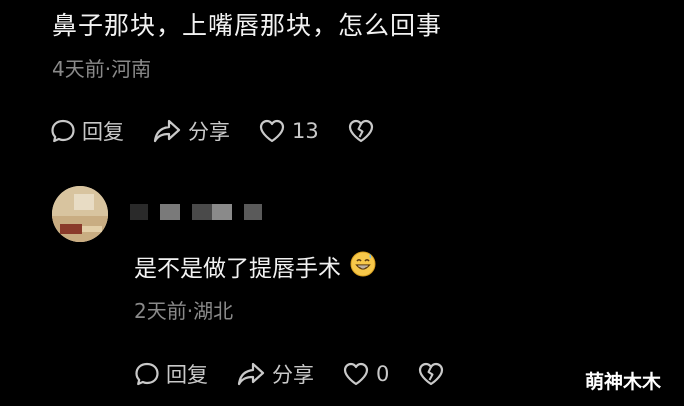 The image size is (684, 406). Describe the element at coordinates (305, 131) in the screenshot. I see `like-count: 13` at that location.